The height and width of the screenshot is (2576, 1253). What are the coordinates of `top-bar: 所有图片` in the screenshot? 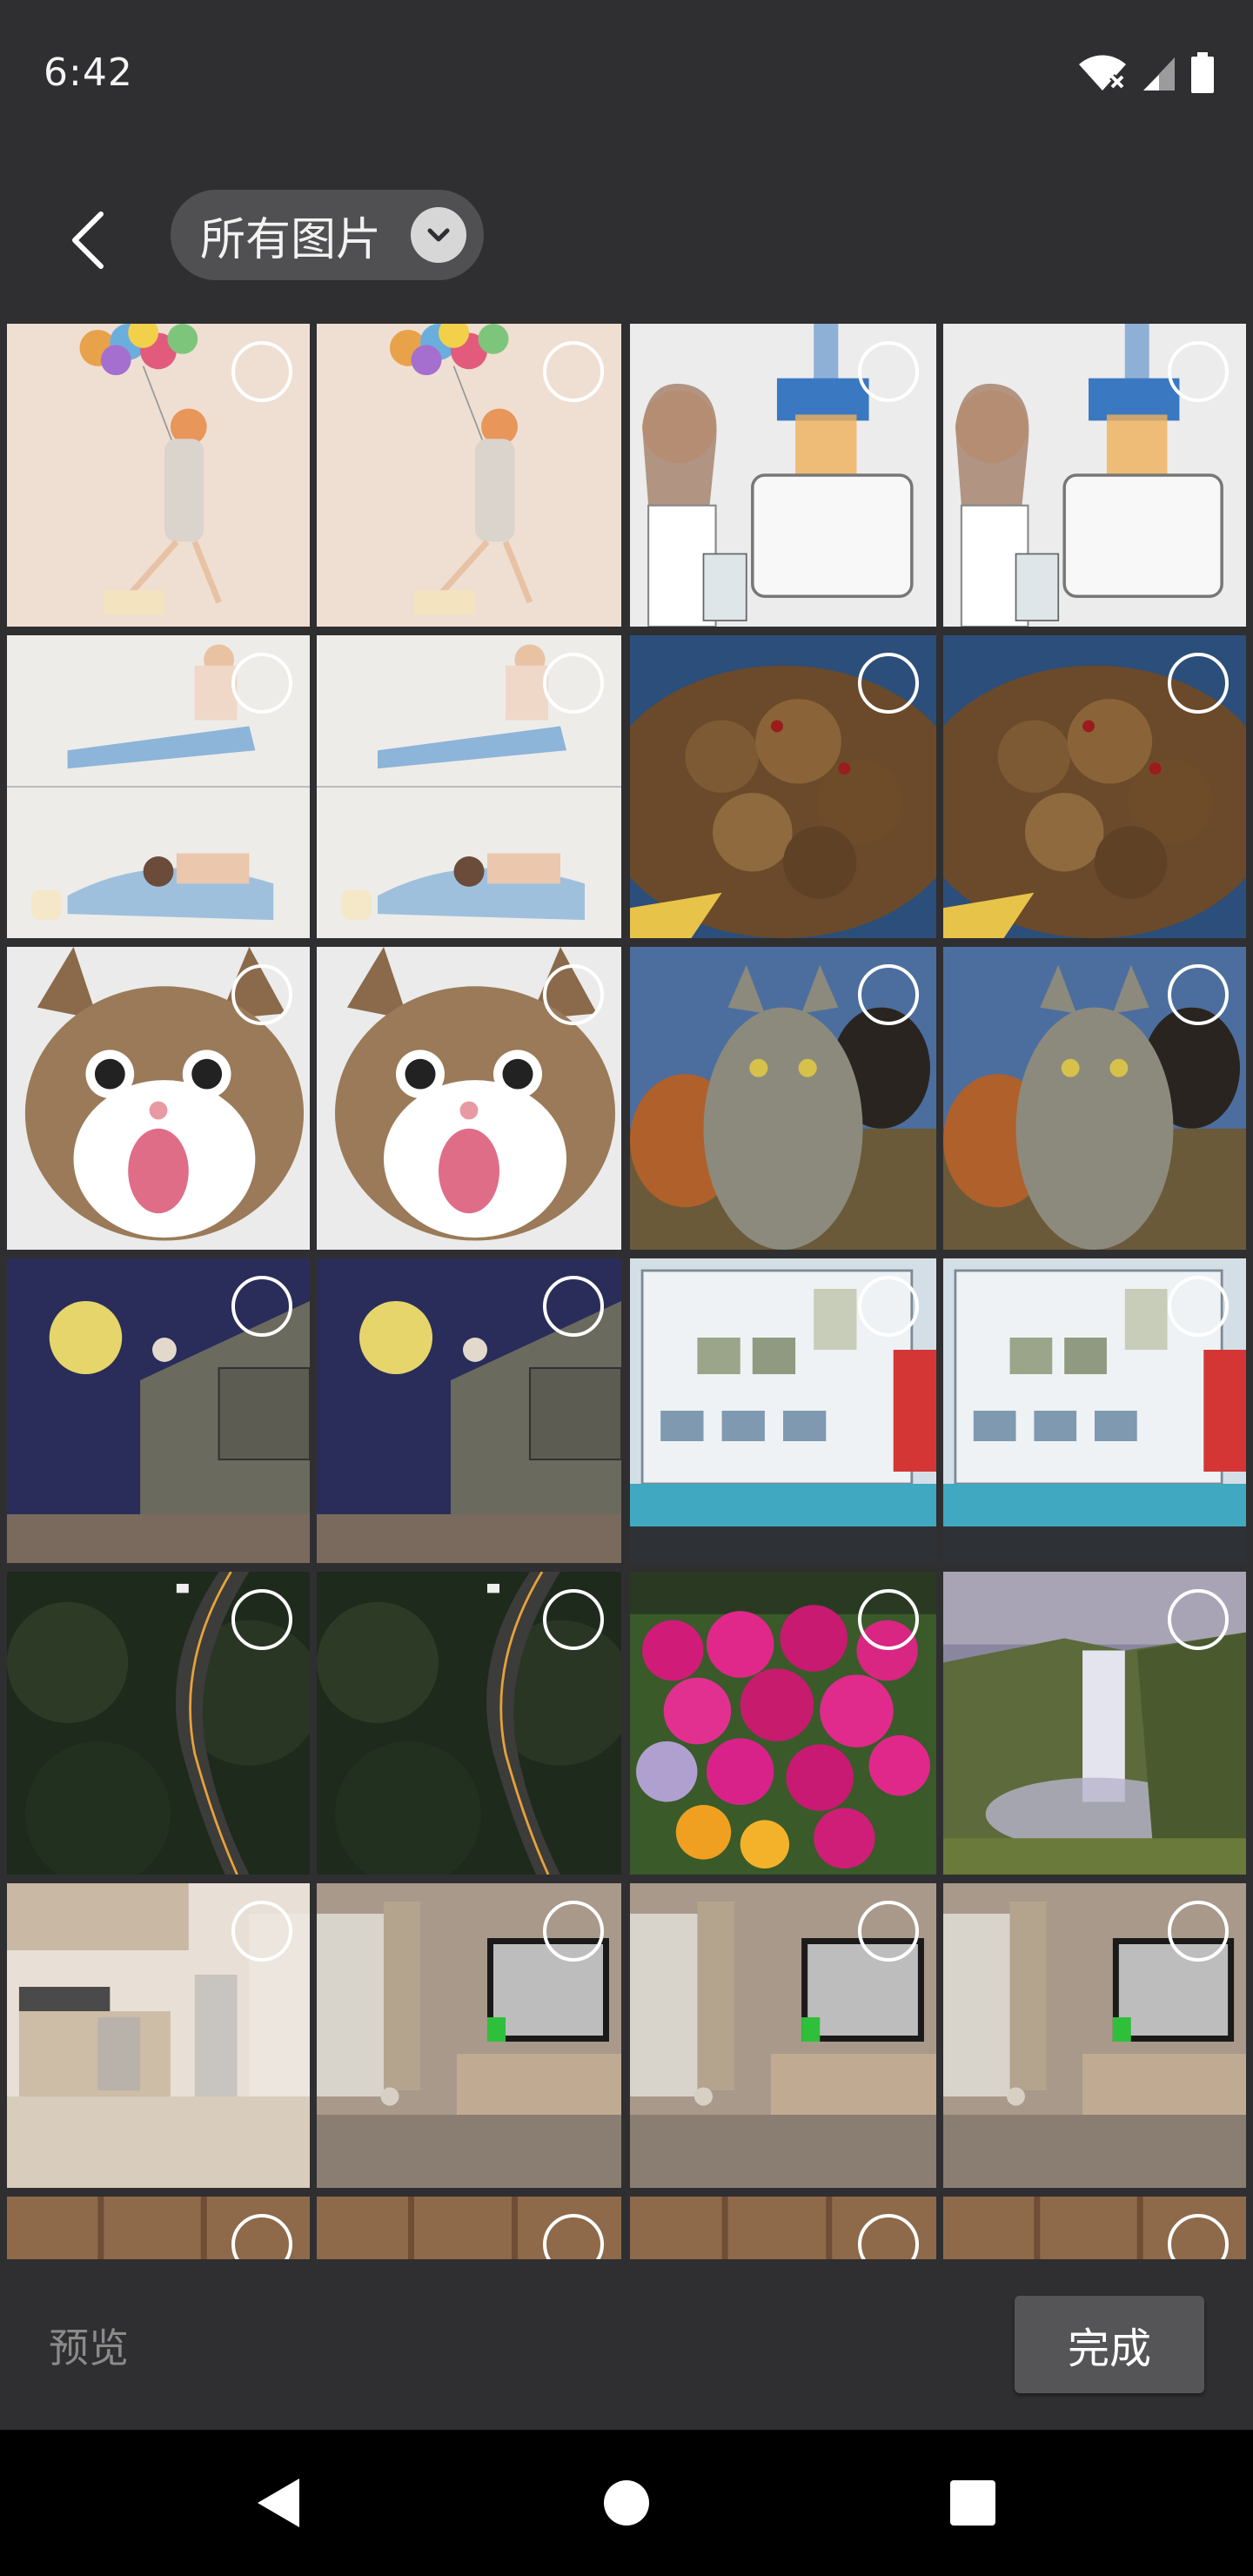 It's located at (626, 236).